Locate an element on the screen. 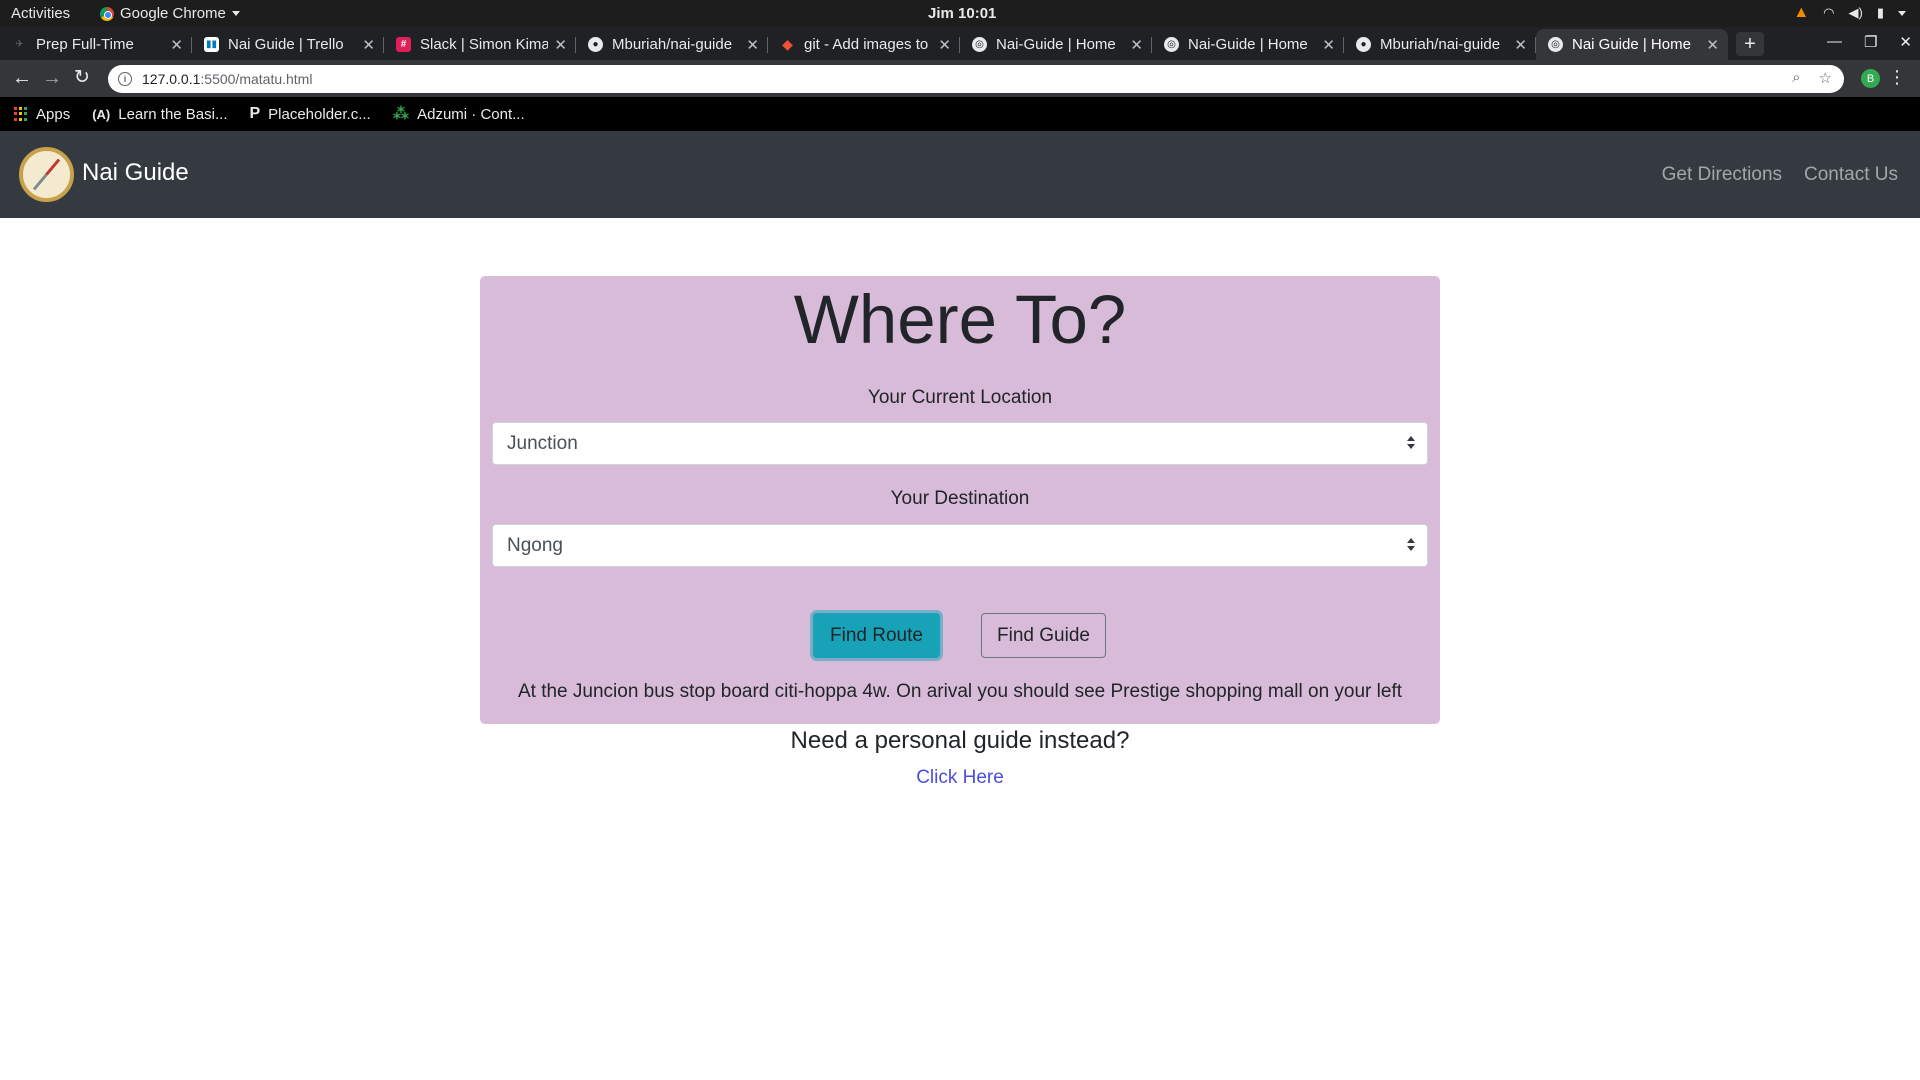 This screenshot has width=1920, height=1080. tab-git-images: ◆ git - Add images to ✕ is located at coordinates (864, 44).